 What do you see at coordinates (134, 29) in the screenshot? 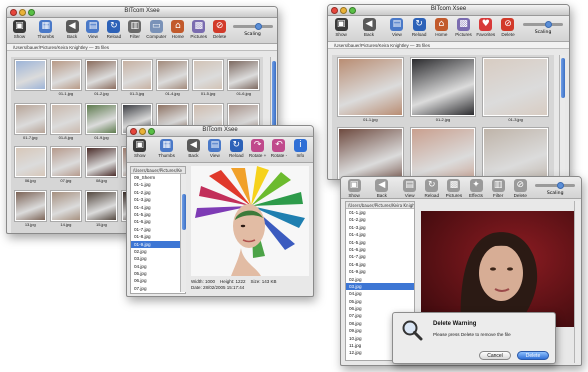
I see `toolbar-filter-button: ▥ Filter` at bounding box center [134, 29].